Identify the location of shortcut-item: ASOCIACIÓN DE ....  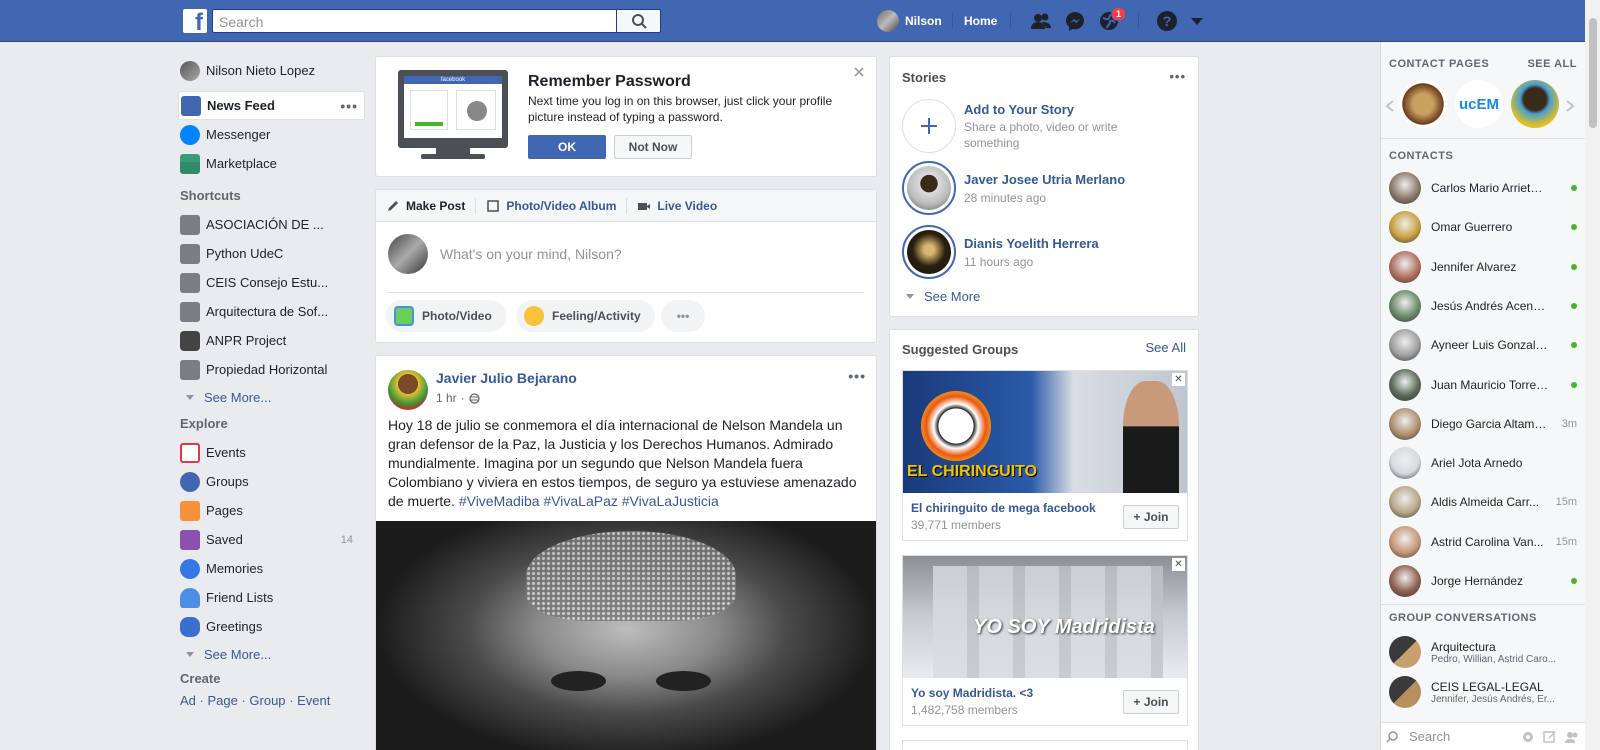
(272, 224).